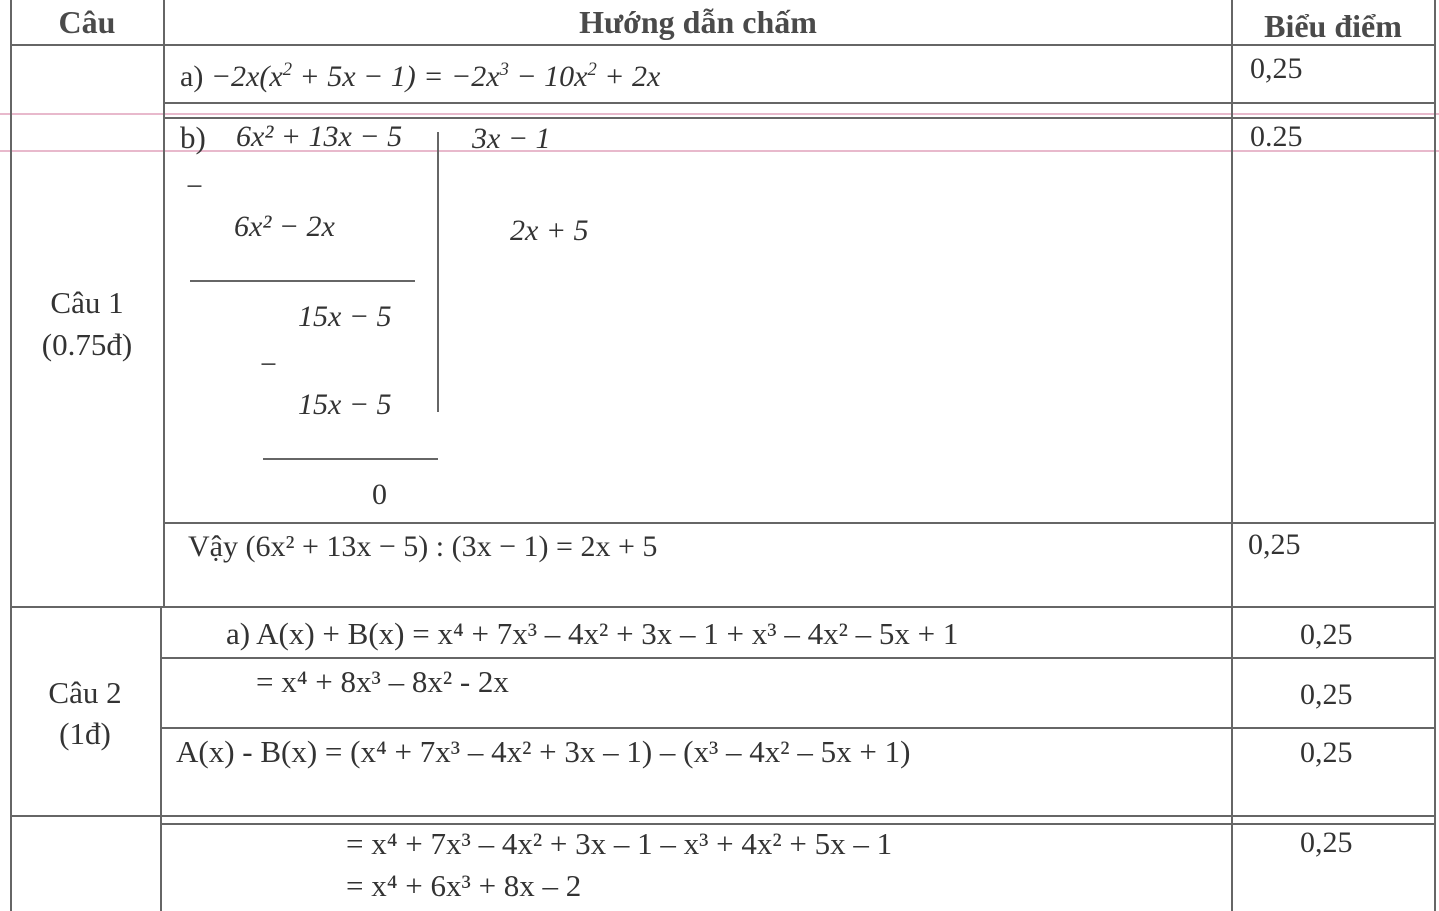 The image size is (1439, 911). What do you see at coordinates (1326, 842) in the screenshot?
I see `q2b-score2: 0,25` at bounding box center [1326, 842].